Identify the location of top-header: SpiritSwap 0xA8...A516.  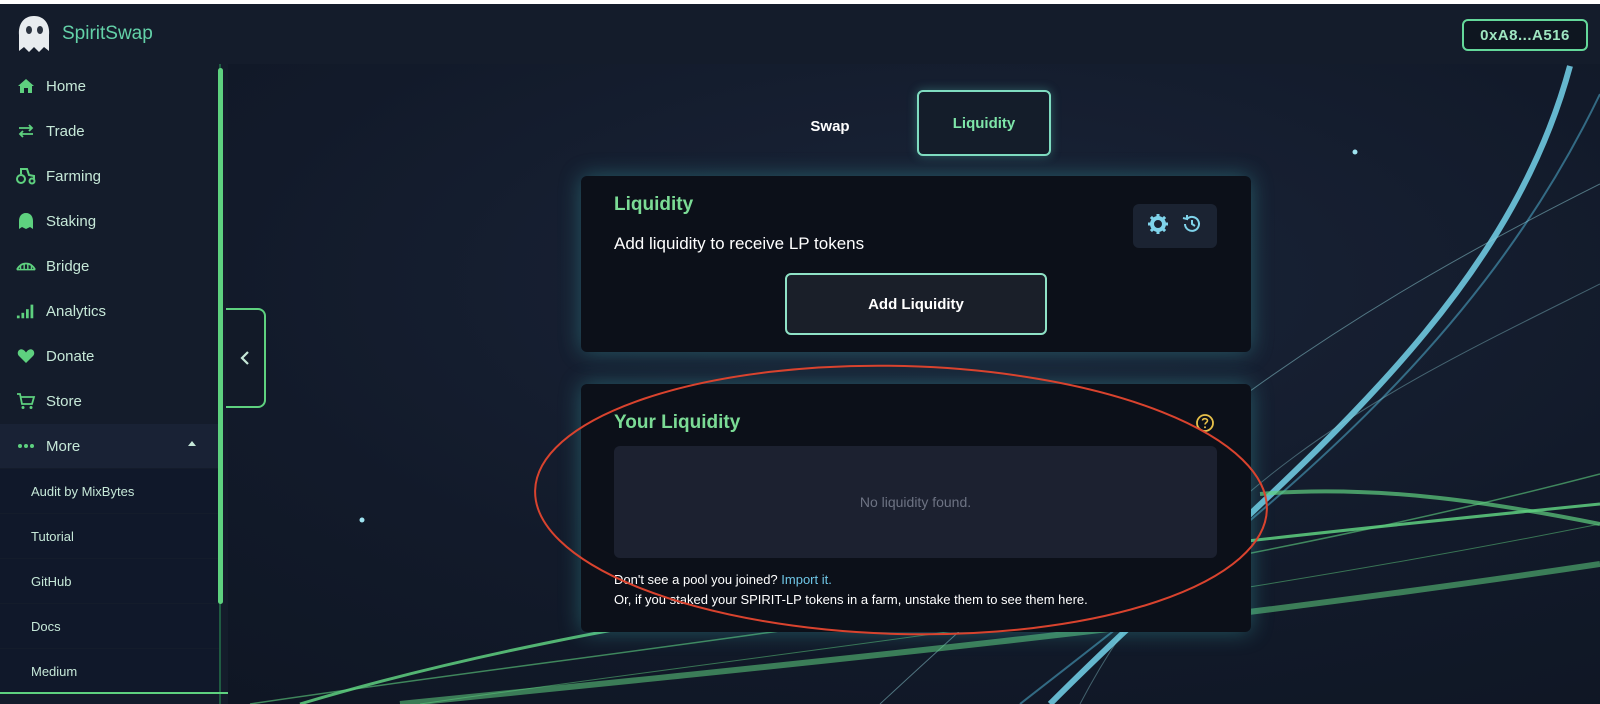
(800, 34).